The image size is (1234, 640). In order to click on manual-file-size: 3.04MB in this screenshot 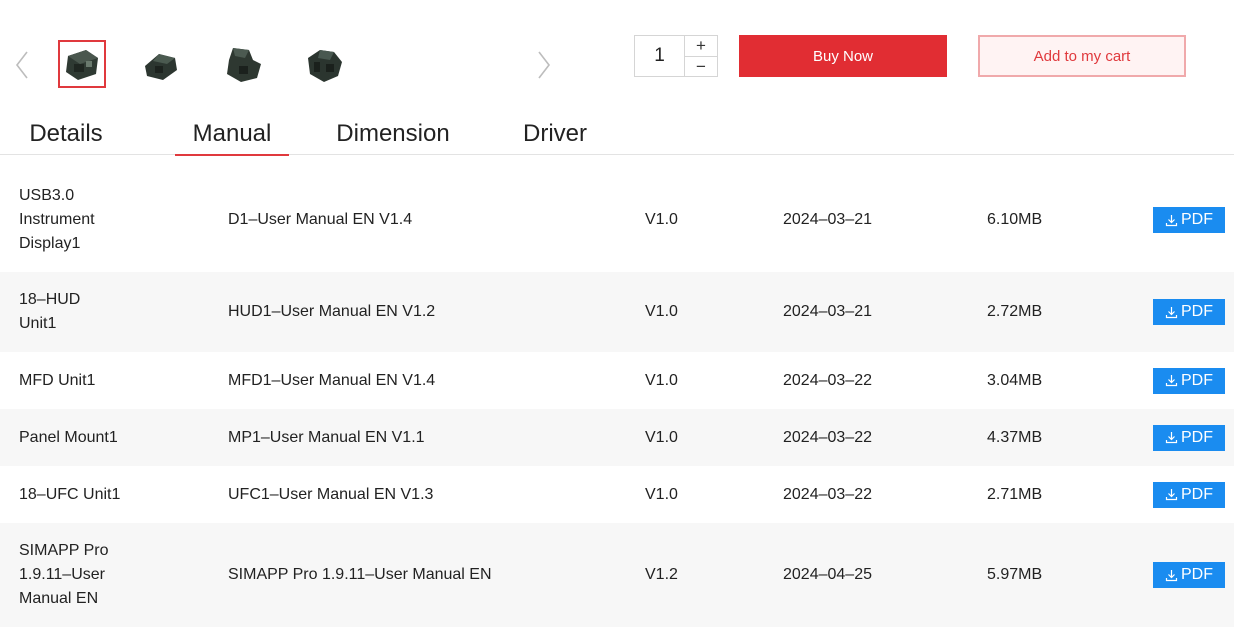, I will do `click(1015, 380)`.